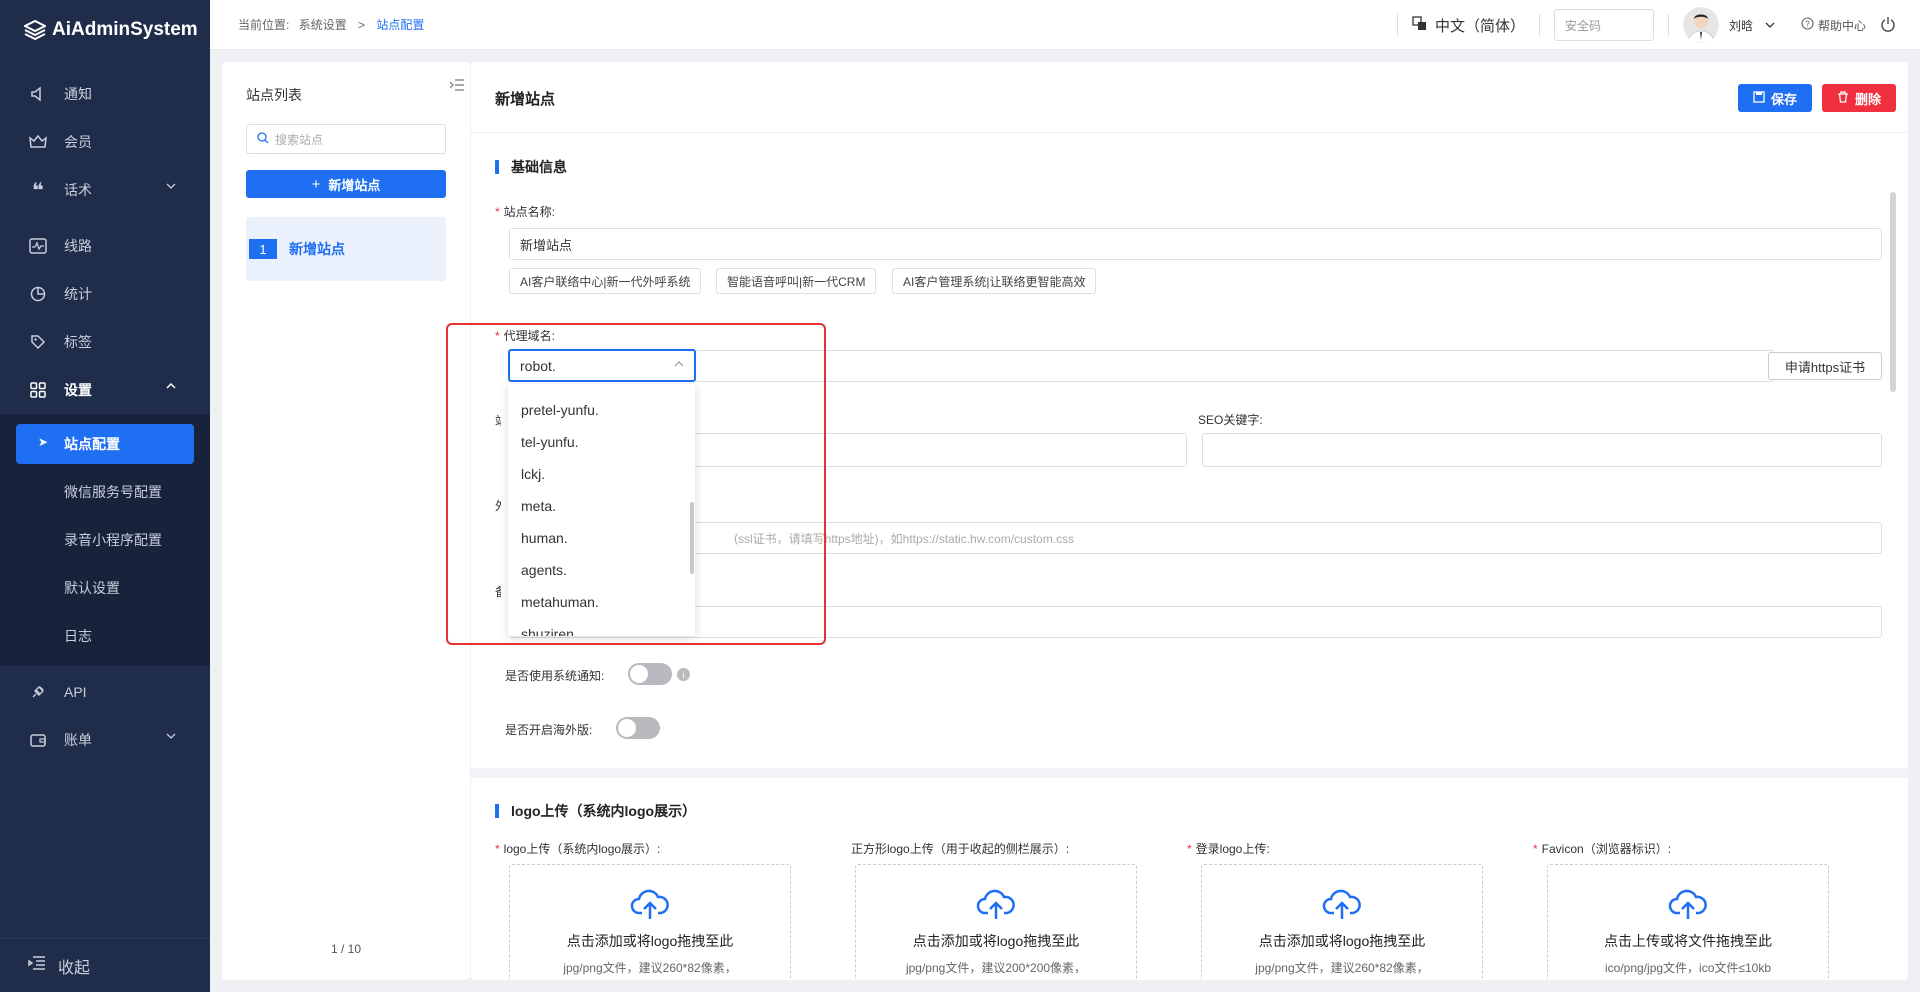 The height and width of the screenshot is (992, 1920). Describe the element at coordinates (38, 390) in the screenshot. I see `grid-icon` at that location.